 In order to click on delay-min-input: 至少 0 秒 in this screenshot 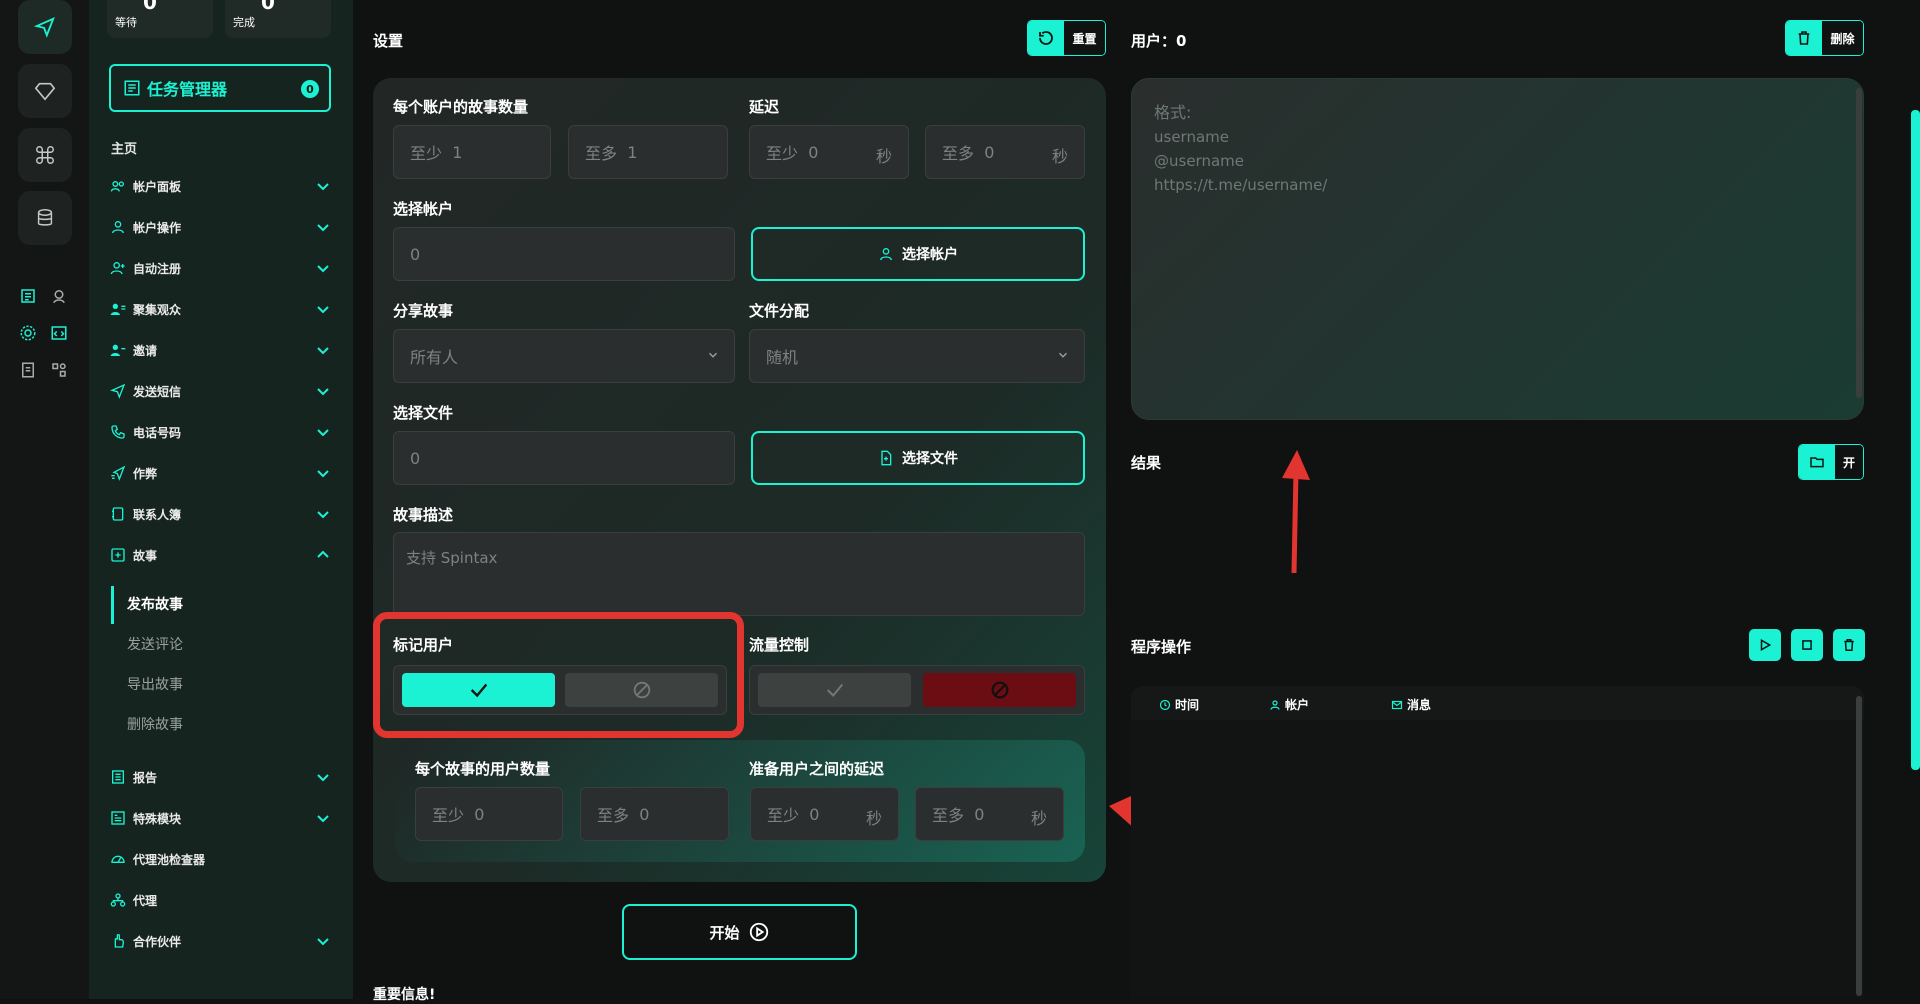, I will do `click(829, 152)`.